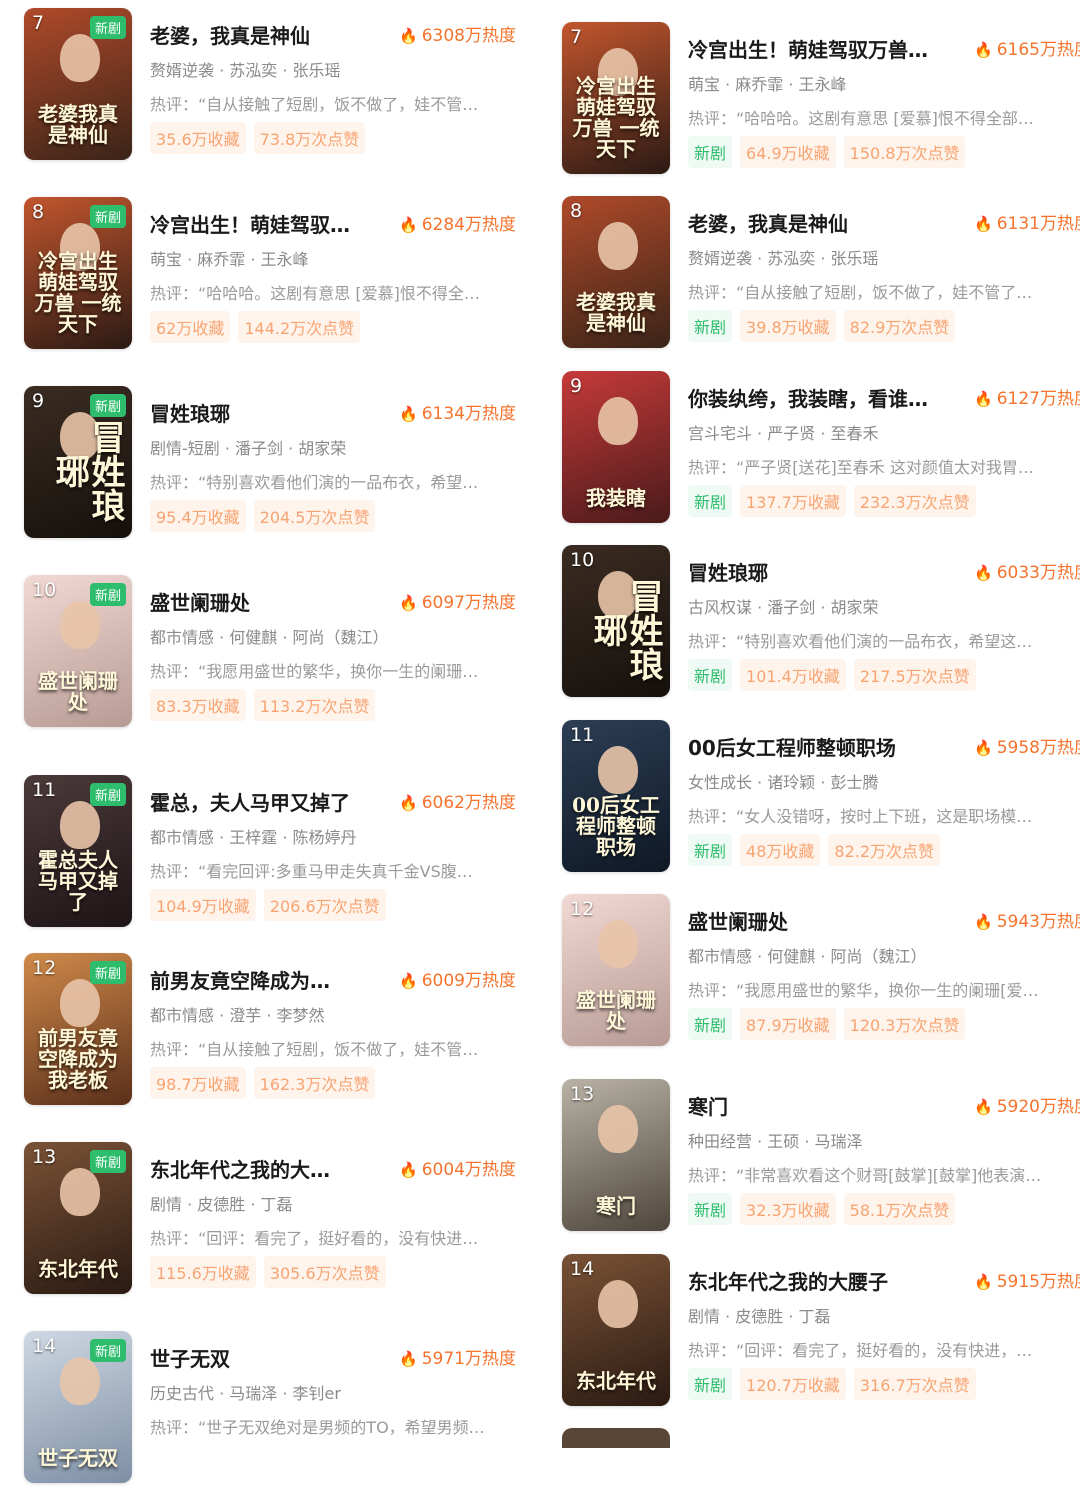 The width and height of the screenshot is (1080, 1501). I want to click on stats-row: 新剧 120.7万收藏 316.7万次点赞, so click(832, 1384).